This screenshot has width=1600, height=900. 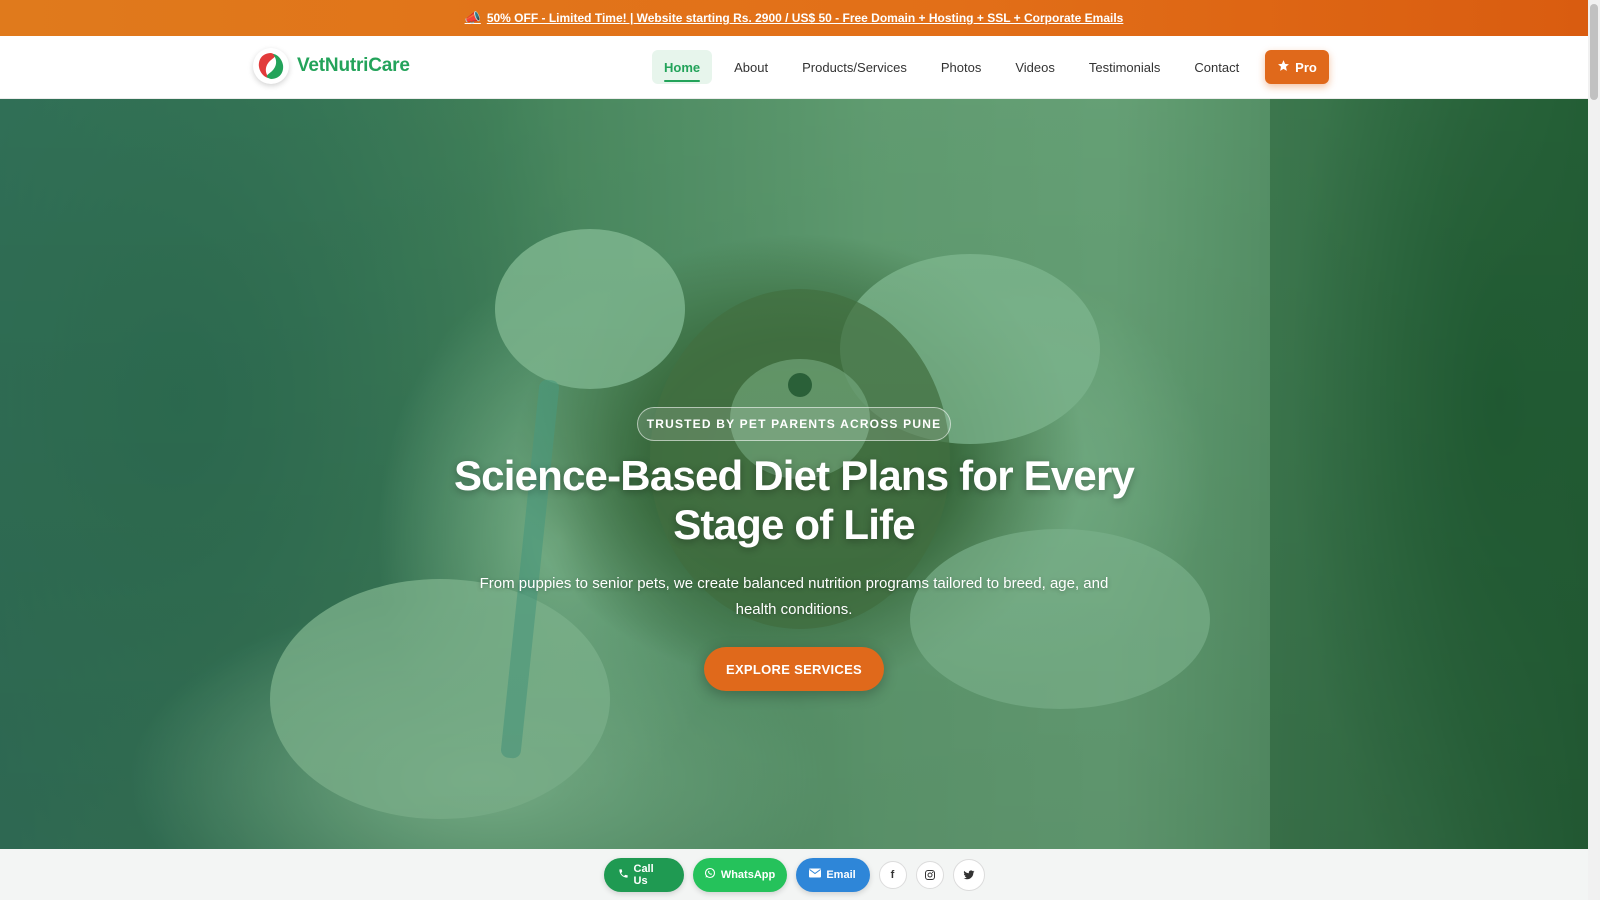 I want to click on email-button: Email, so click(x=832, y=874).